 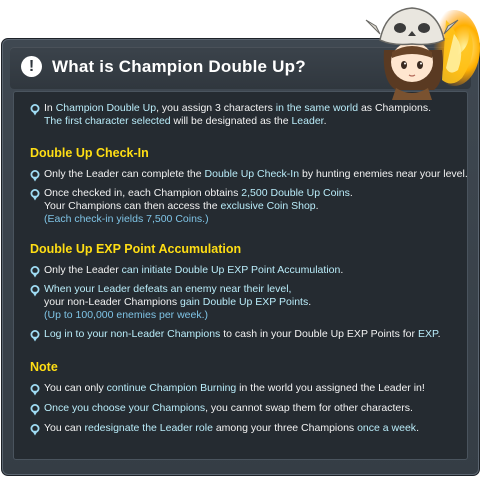 I want to click on window-title: What is Champion Double Up?, so click(x=179, y=66).